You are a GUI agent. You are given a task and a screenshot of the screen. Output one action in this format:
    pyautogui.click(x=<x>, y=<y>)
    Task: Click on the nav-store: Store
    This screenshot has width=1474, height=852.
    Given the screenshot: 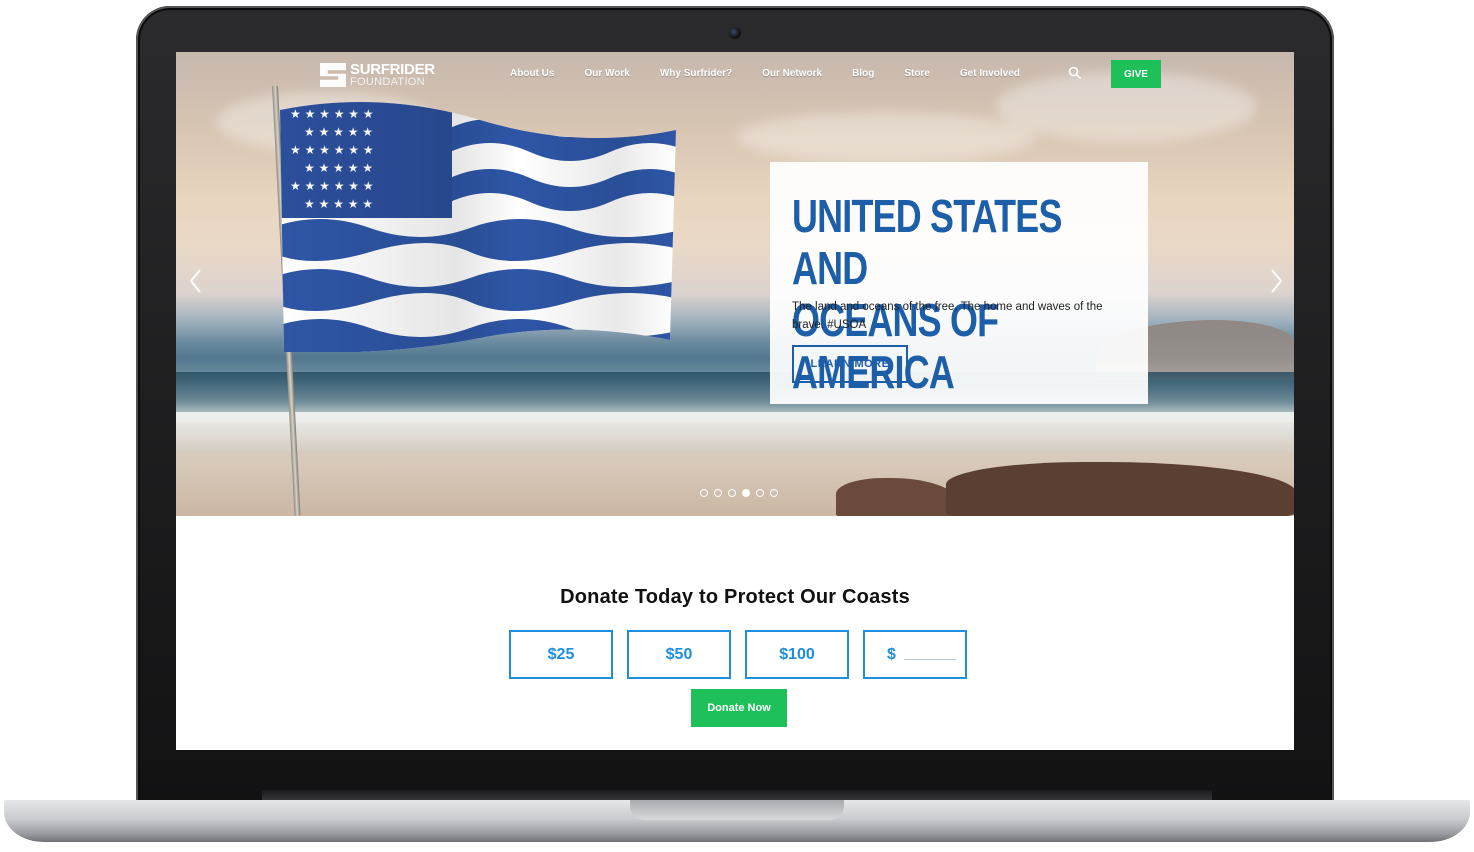 What is the action you would take?
    pyautogui.click(x=917, y=73)
    